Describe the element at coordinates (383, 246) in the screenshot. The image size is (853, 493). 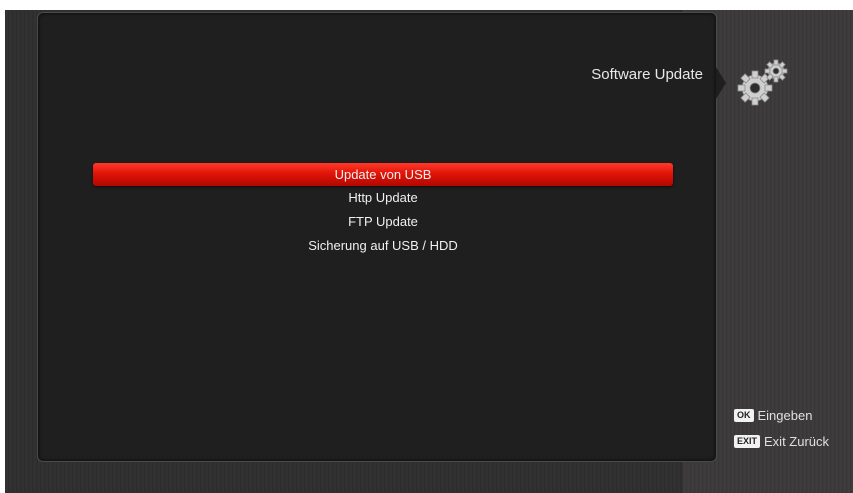
I see `menu-item-backup-usb-hdd: Sicherung auf USB / HDD` at that location.